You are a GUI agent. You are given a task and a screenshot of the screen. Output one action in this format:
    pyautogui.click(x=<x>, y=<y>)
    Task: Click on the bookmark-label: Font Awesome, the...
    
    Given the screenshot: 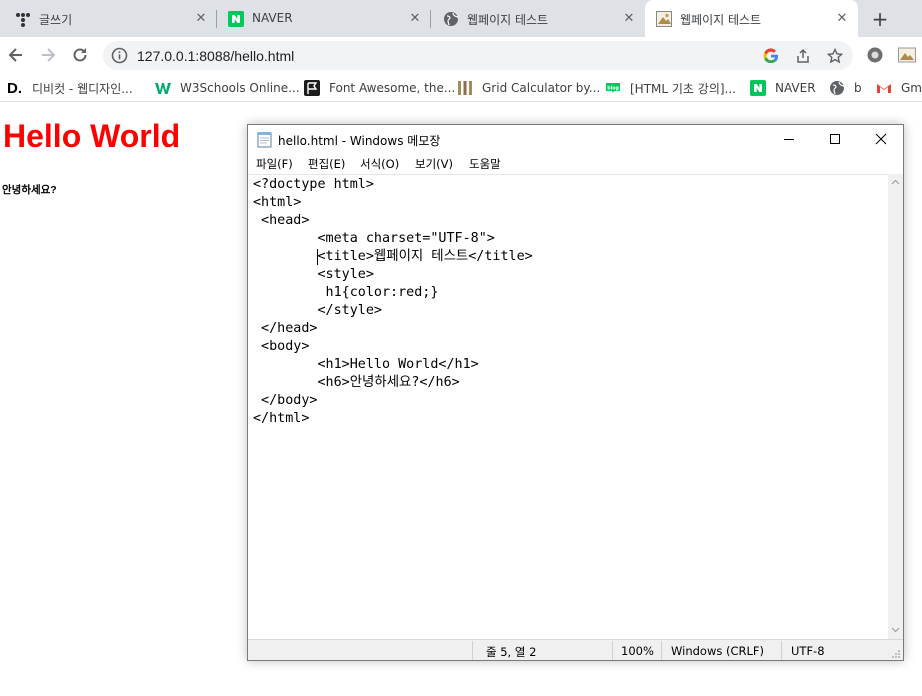 What is the action you would take?
    pyautogui.click(x=392, y=88)
    